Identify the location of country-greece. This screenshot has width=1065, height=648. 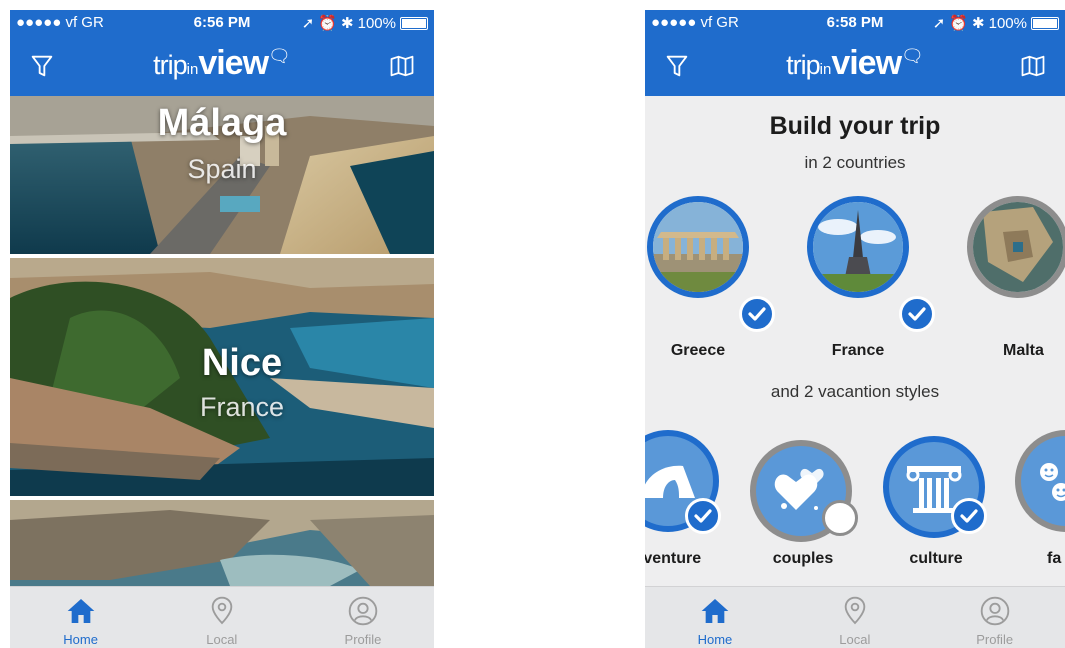
(698, 247).